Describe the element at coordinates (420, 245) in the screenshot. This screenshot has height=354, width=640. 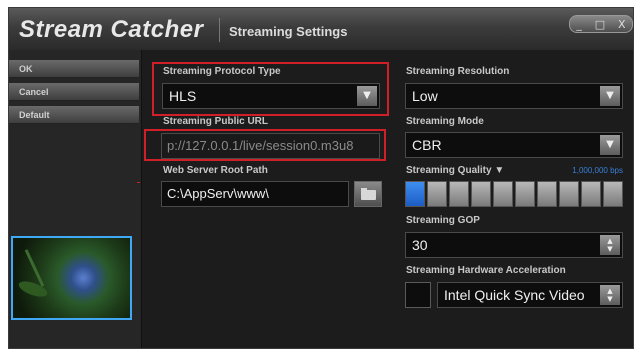
I see `gop-value: 30` at that location.